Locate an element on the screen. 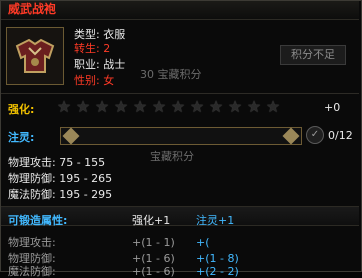  background-soul-text: 宝藏积分 is located at coordinates (172, 156).